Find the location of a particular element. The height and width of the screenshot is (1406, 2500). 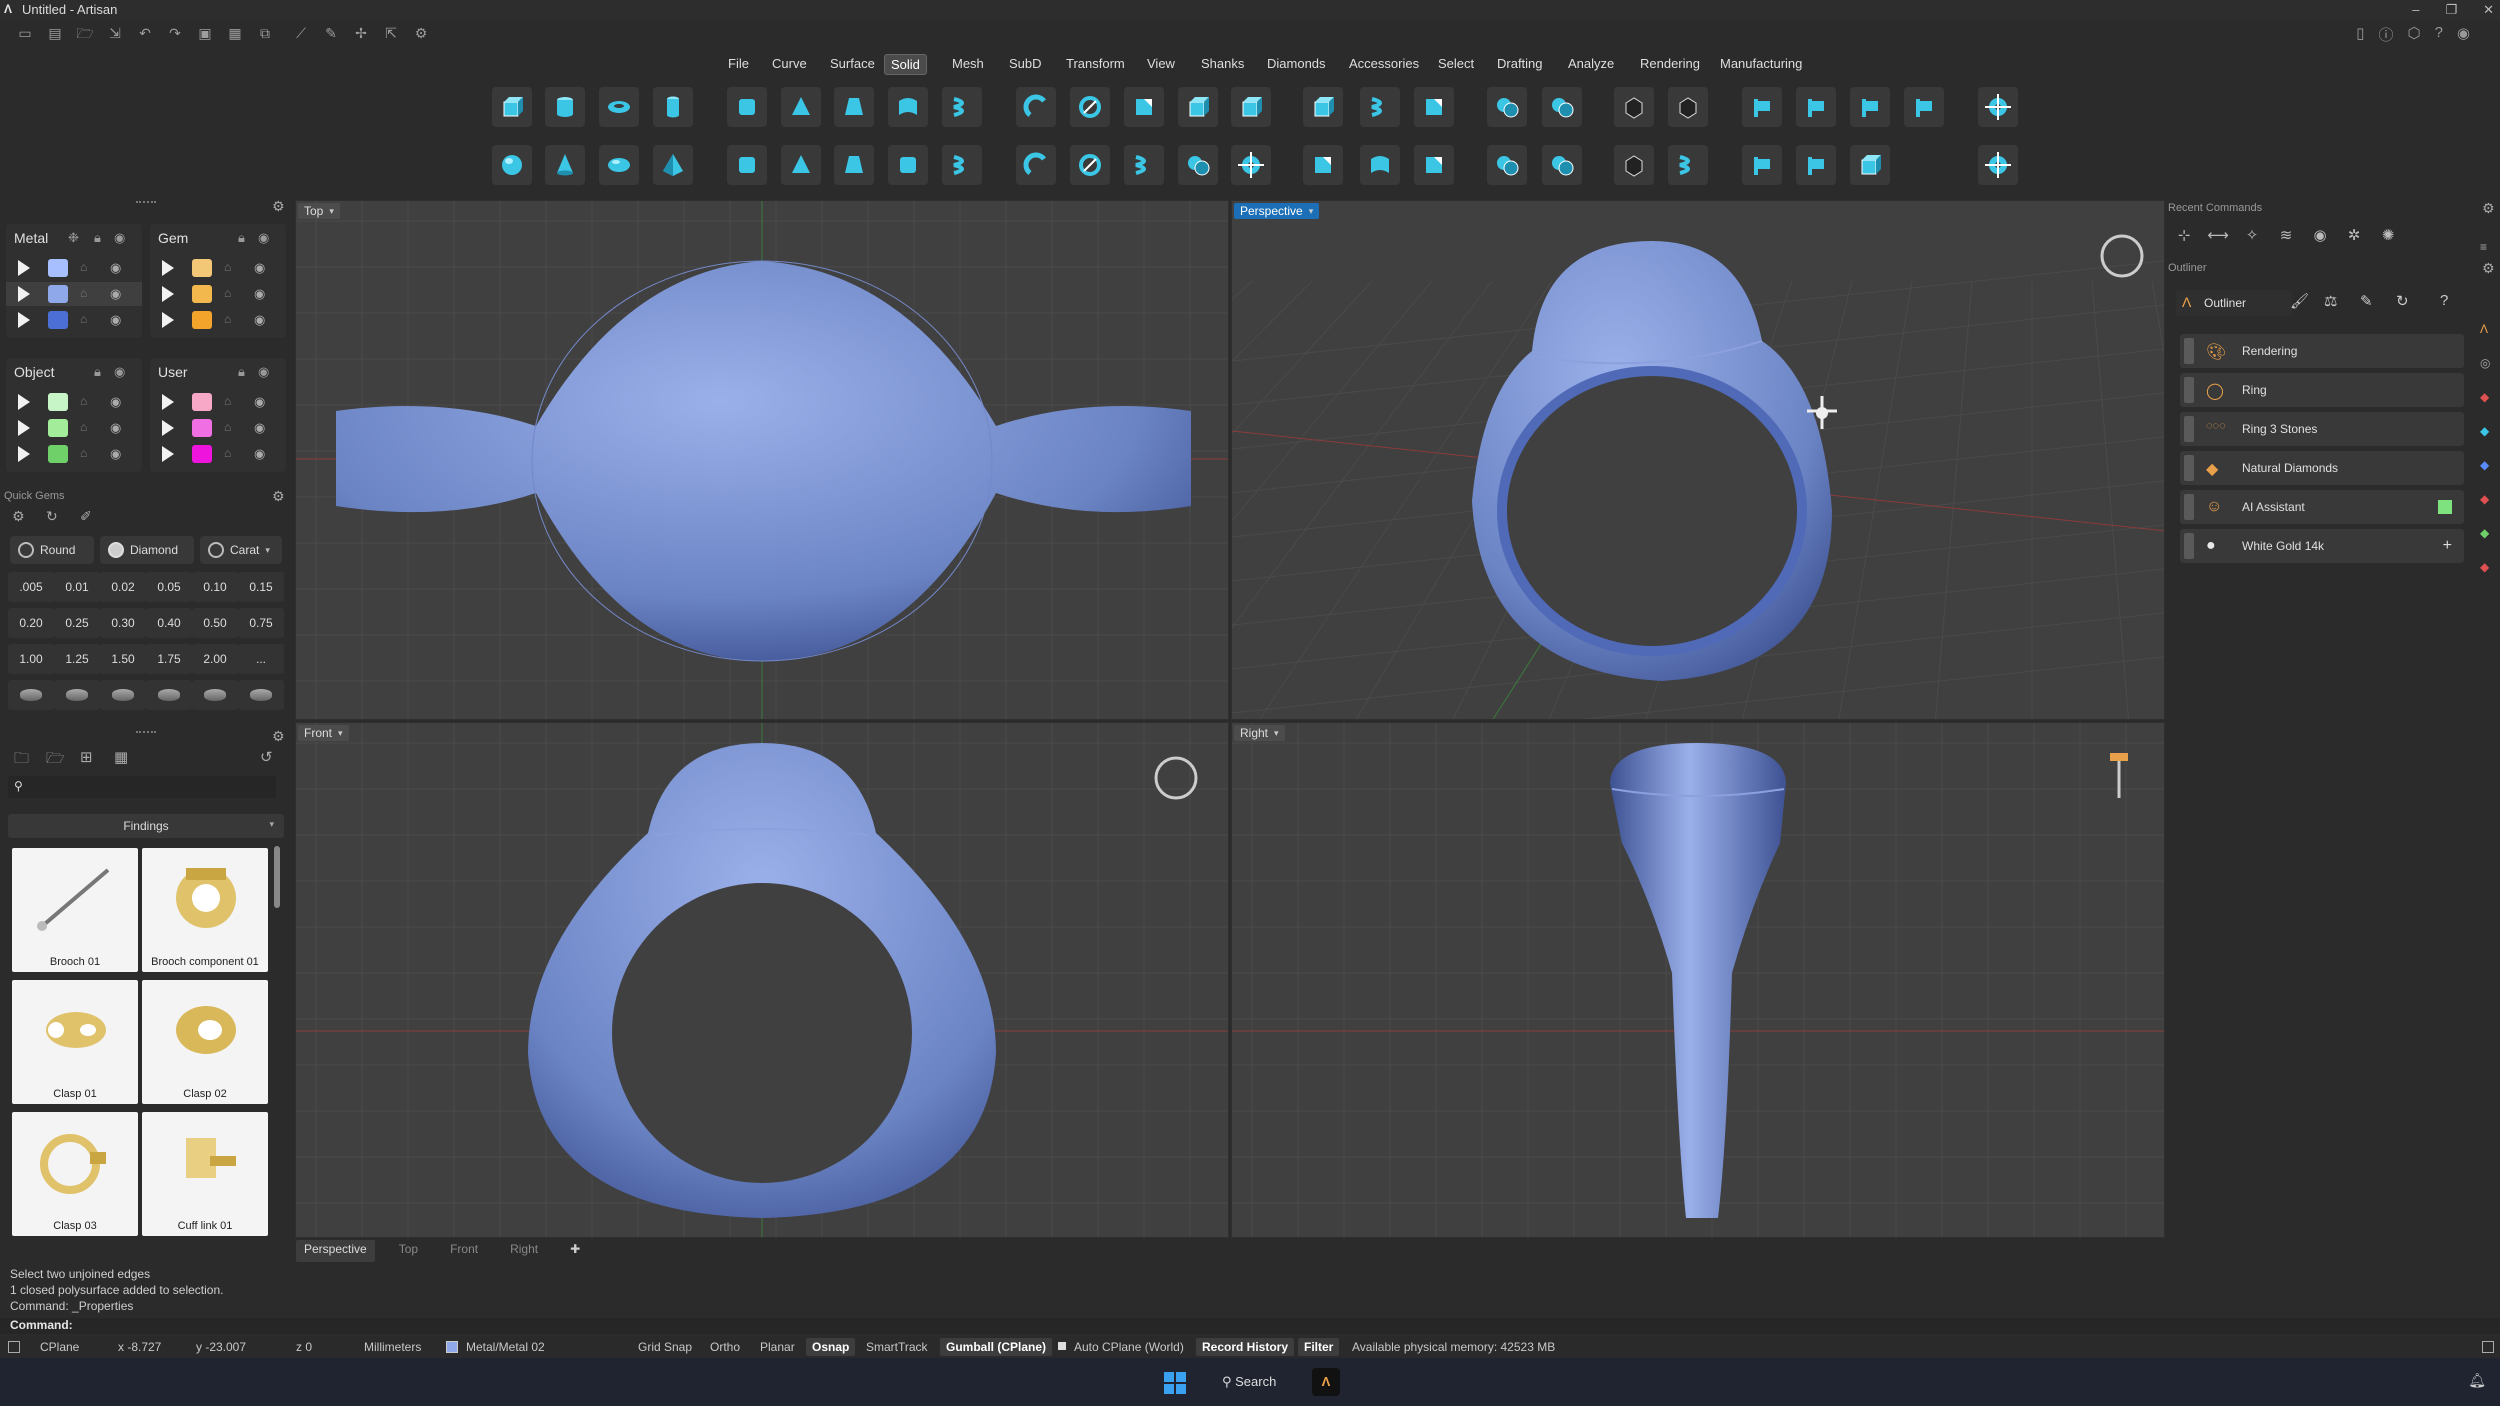

folder-icon: 🗀 is located at coordinates (21, 760).